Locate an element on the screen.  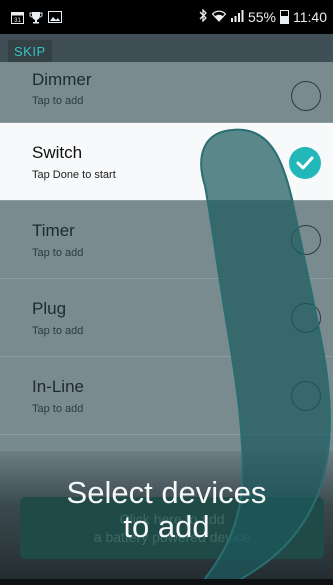
battery-icon is located at coordinates (284, 17).